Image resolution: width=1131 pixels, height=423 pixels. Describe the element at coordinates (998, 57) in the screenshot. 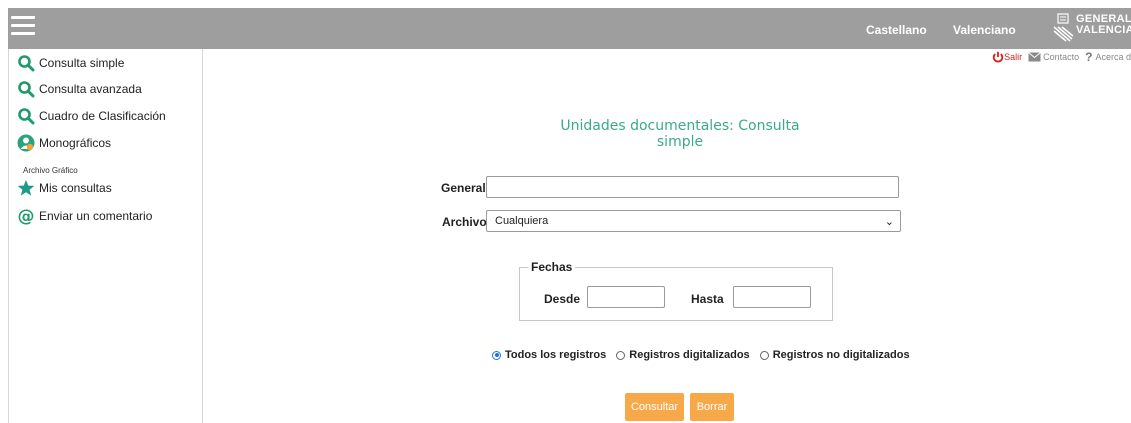

I see `power-icon` at that location.